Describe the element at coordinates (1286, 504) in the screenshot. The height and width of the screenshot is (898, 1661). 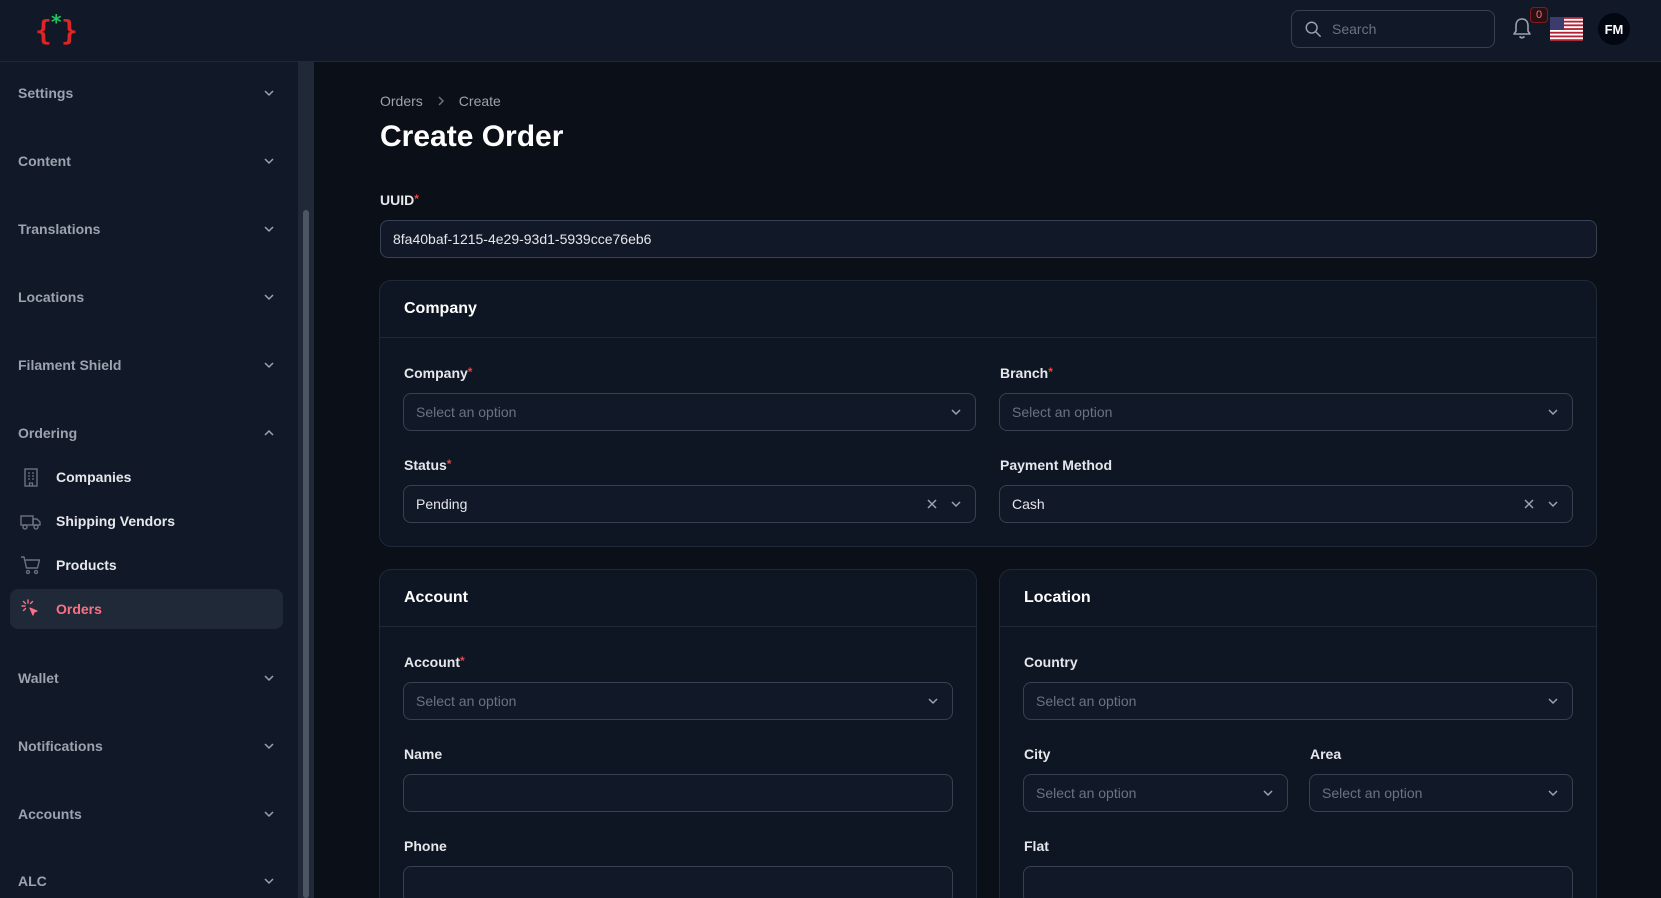
I see `payment-method-select: Cash` at that location.